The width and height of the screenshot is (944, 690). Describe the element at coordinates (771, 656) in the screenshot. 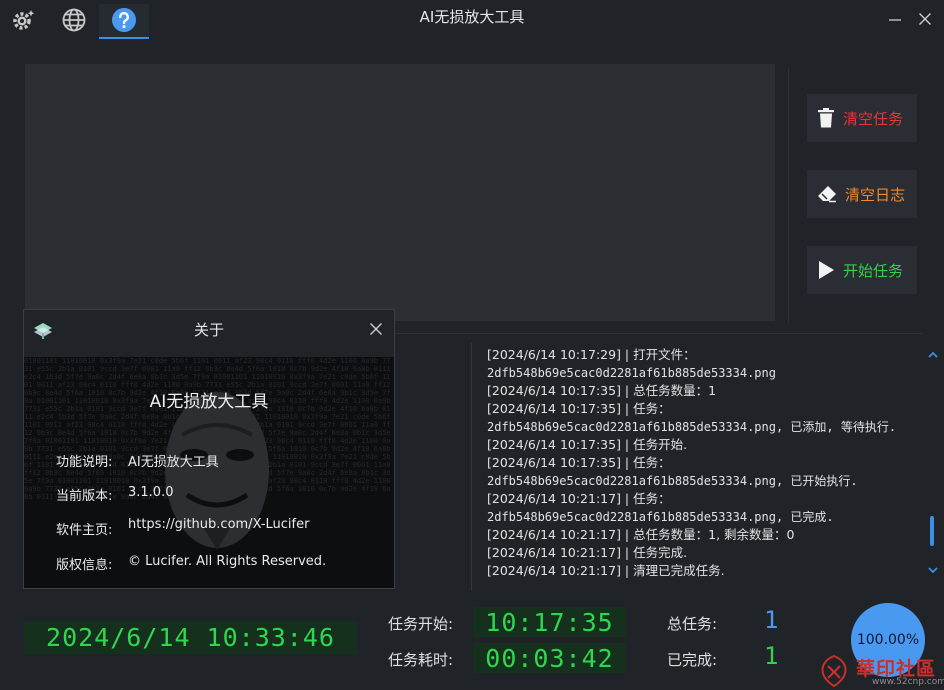

I see `completed-tasks-value: 1` at that location.